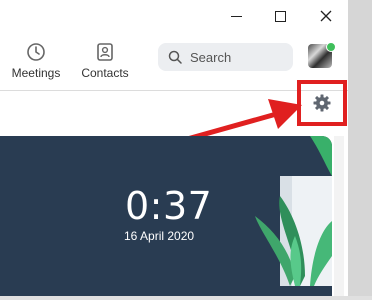 This screenshot has width=372, height=300. Describe the element at coordinates (339, 216) in the screenshot. I see `scrollbar` at that location.